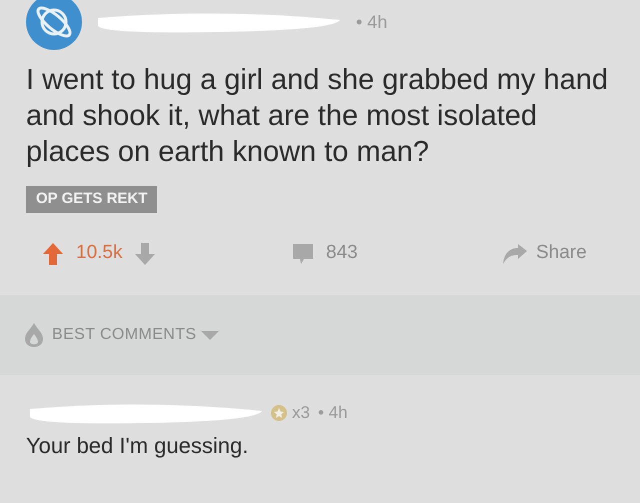  What do you see at coordinates (279, 413) in the screenshot?
I see `award-icon` at bounding box center [279, 413].